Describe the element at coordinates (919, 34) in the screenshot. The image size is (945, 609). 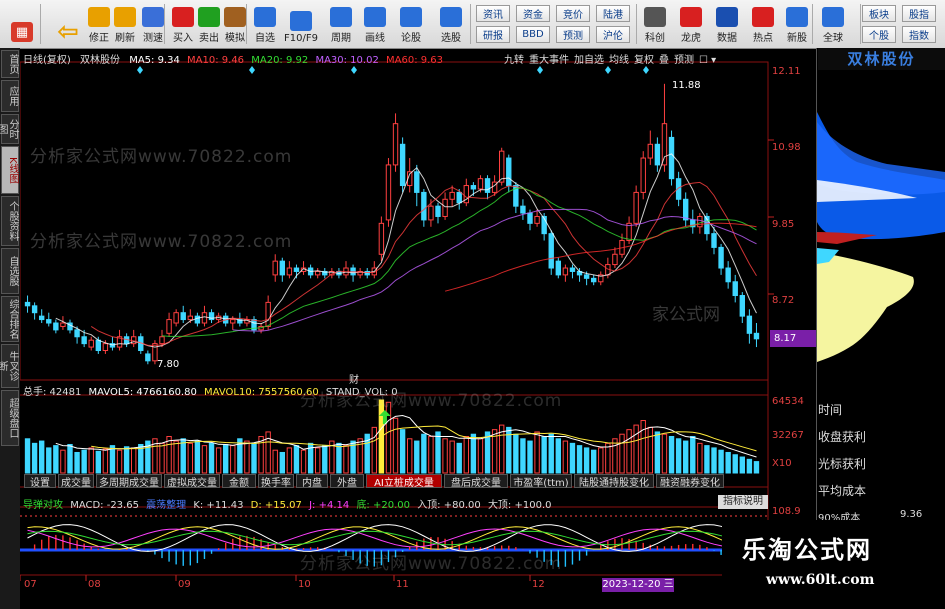
I see `toolbar-small-button: 指数` at that location.